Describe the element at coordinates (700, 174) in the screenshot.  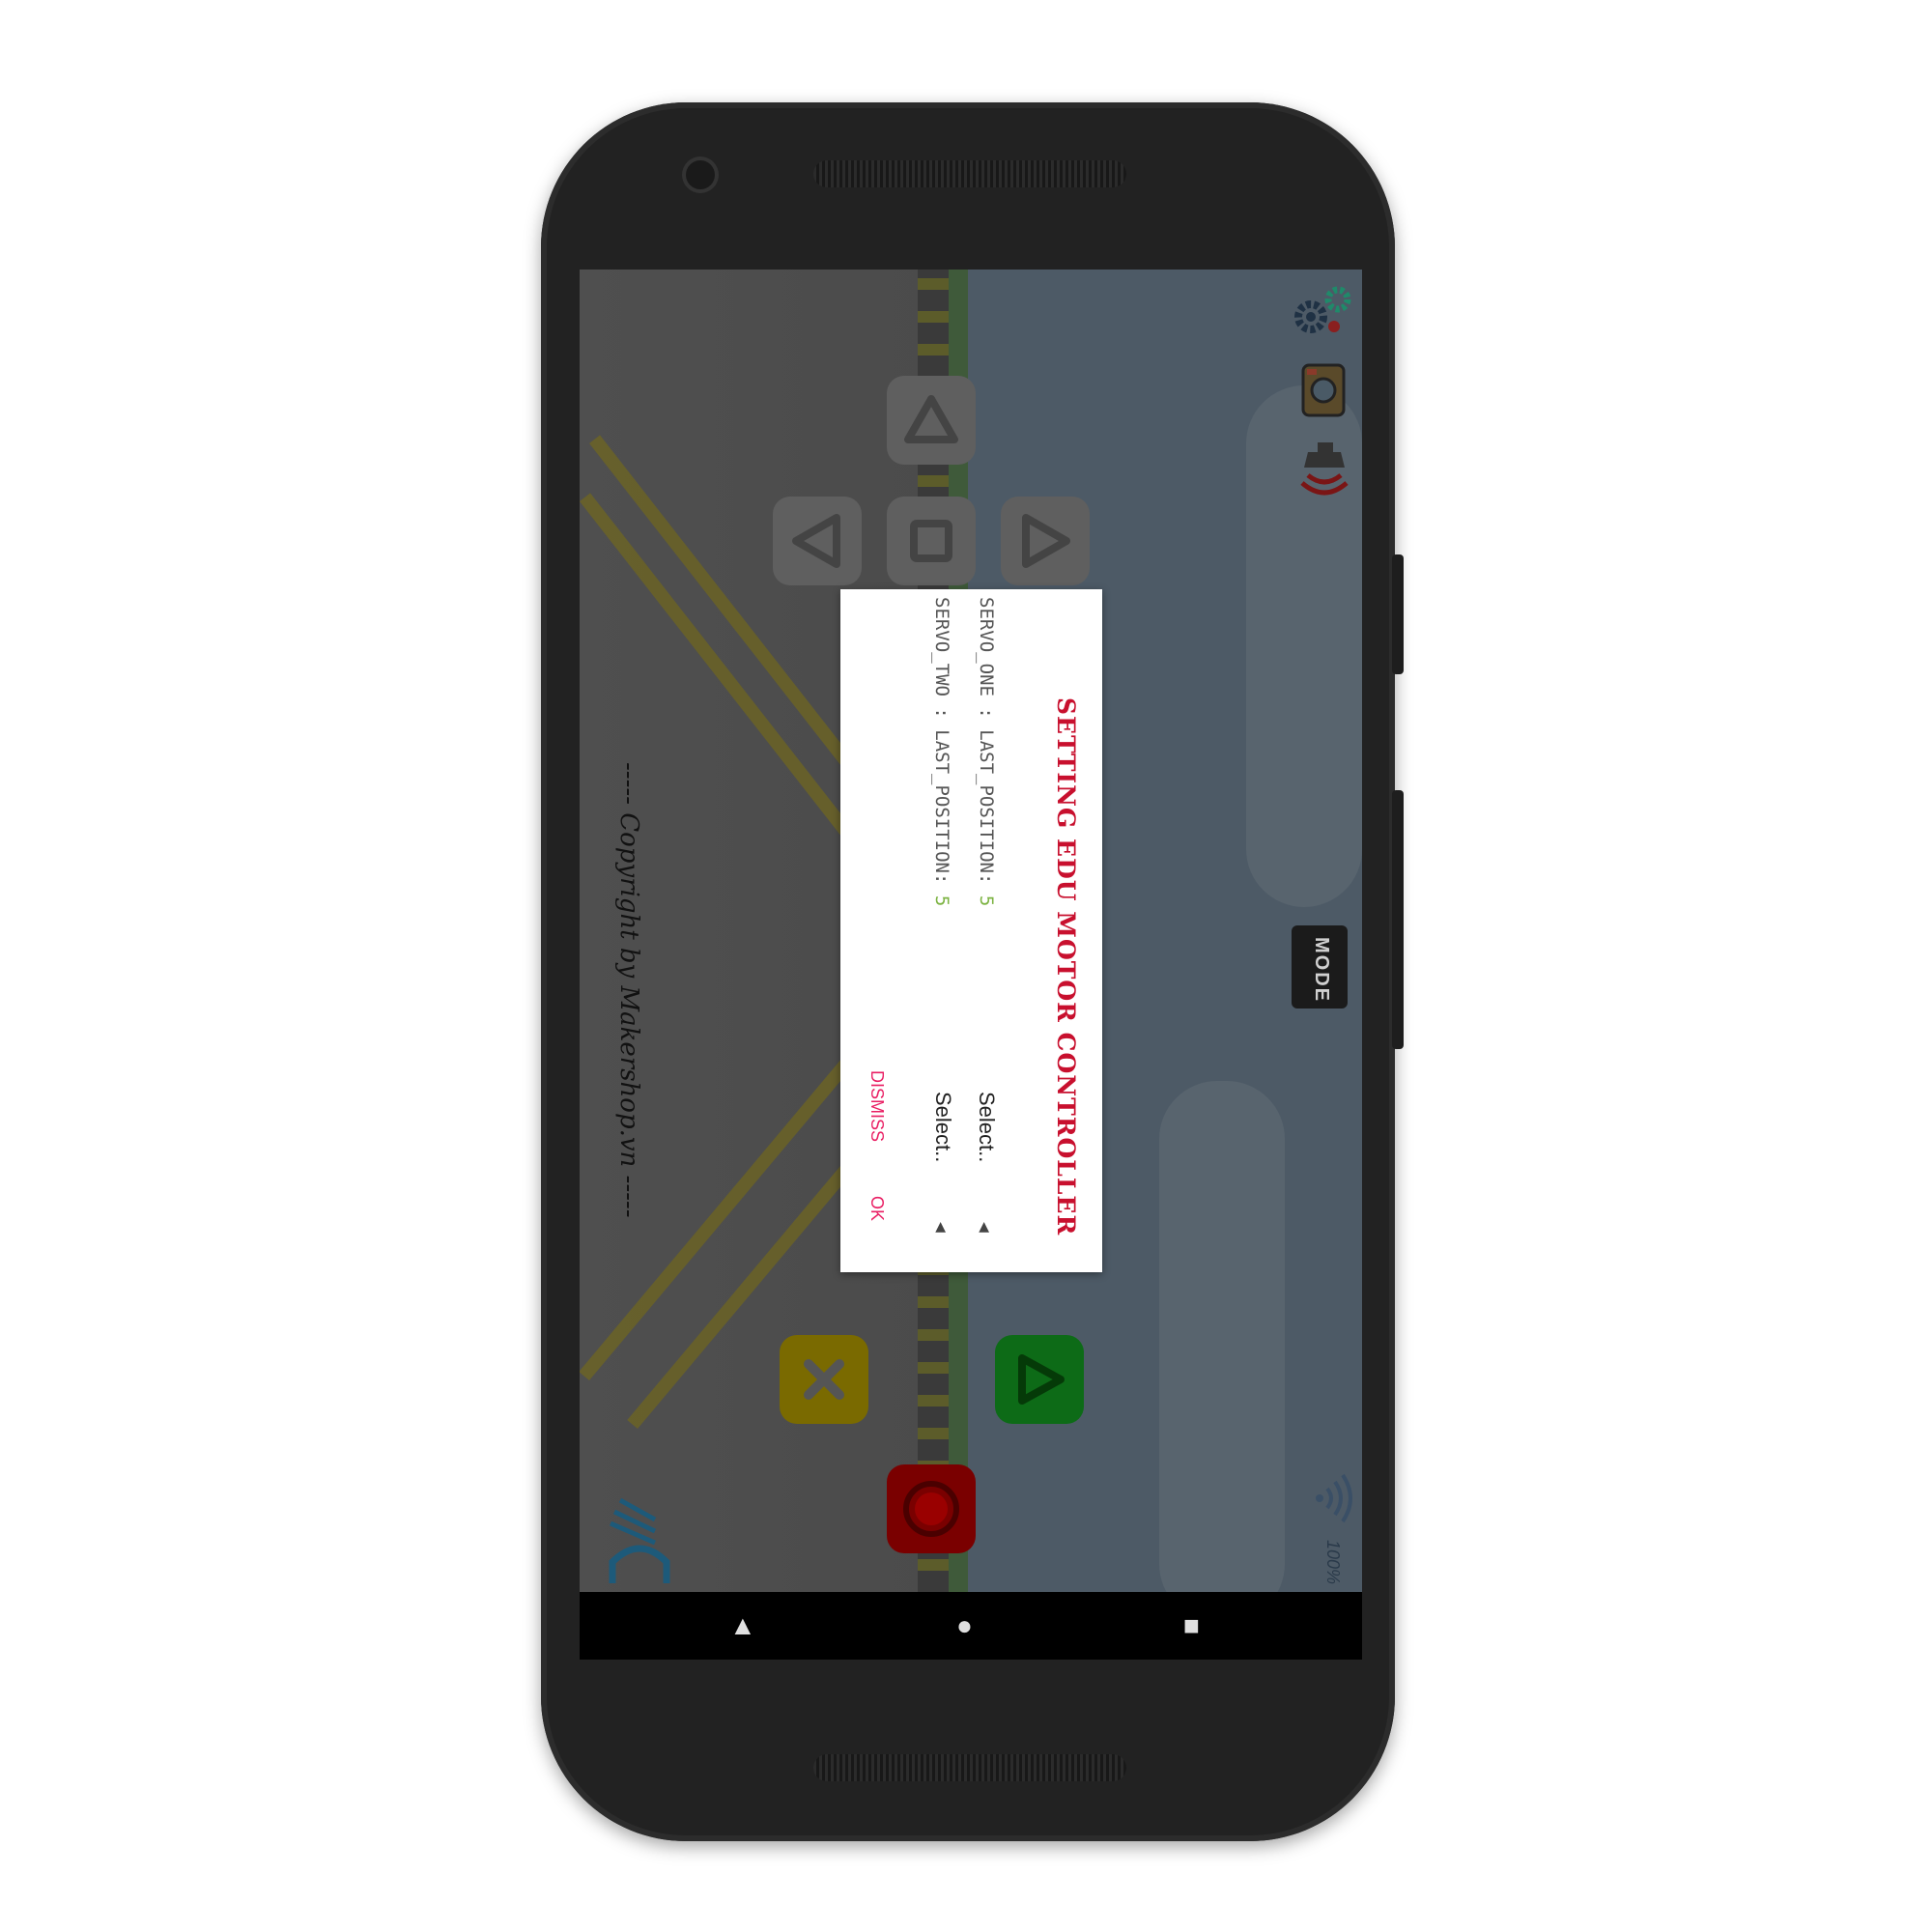
I see `front-camera` at that location.